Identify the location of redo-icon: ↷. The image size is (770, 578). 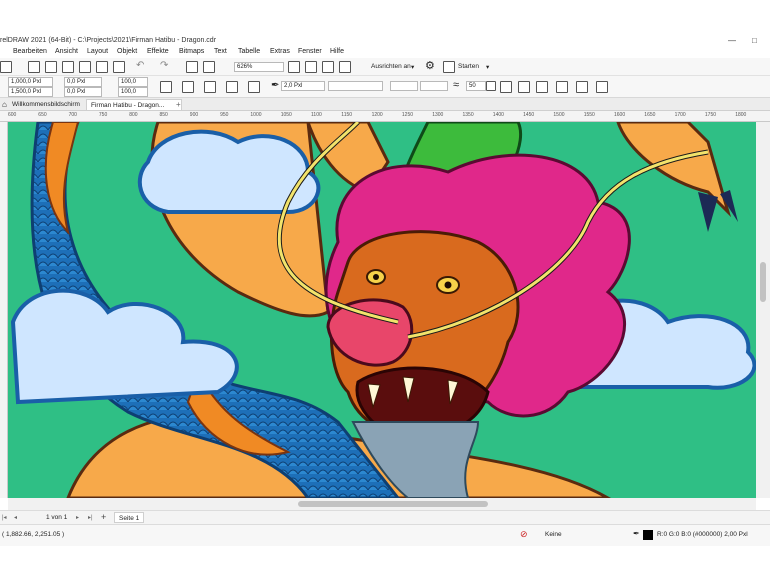
(164, 65).